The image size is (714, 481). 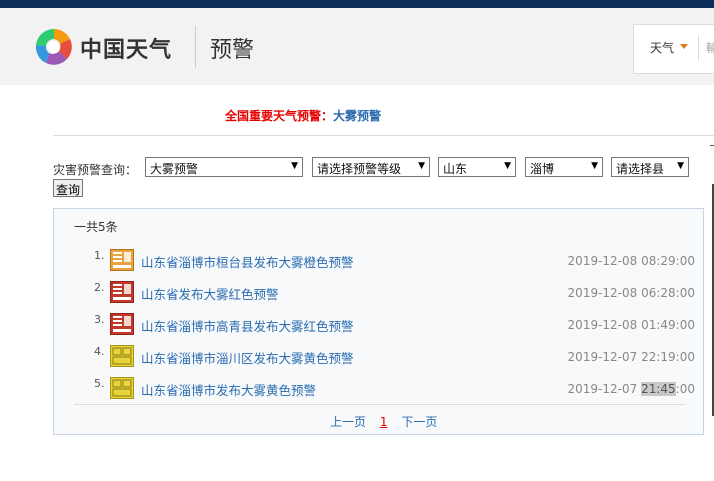 I want to click on header-divider, so click(x=195, y=47).